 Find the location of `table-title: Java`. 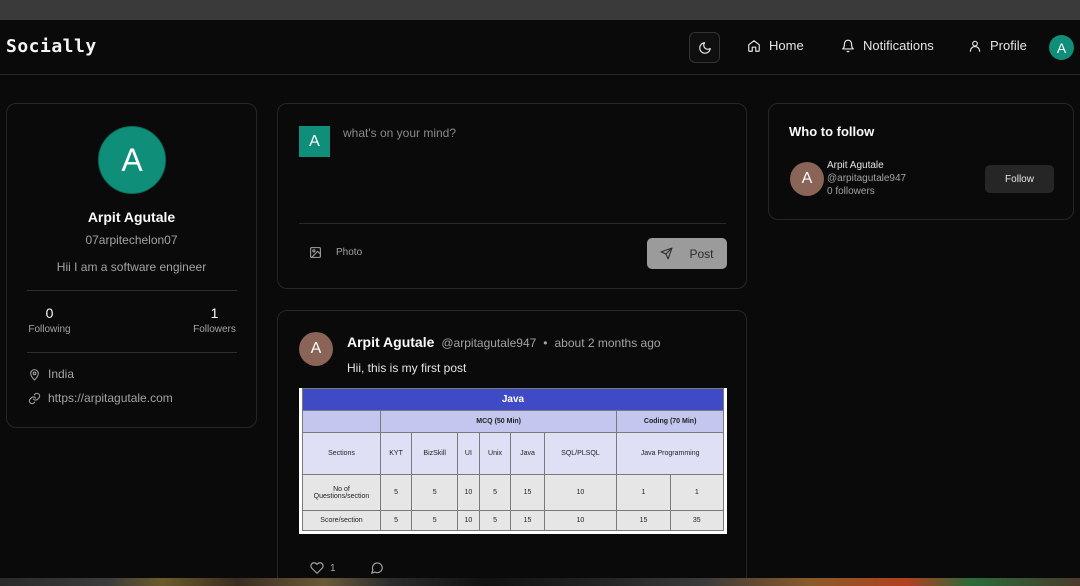

table-title: Java is located at coordinates (513, 399).